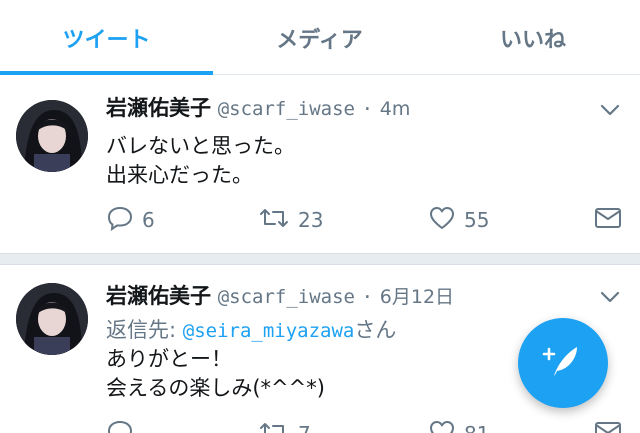 The height and width of the screenshot is (433, 640). Describe the element at coordinates (477, 220) in the screenshot. I see `like-count: 55` at that location.